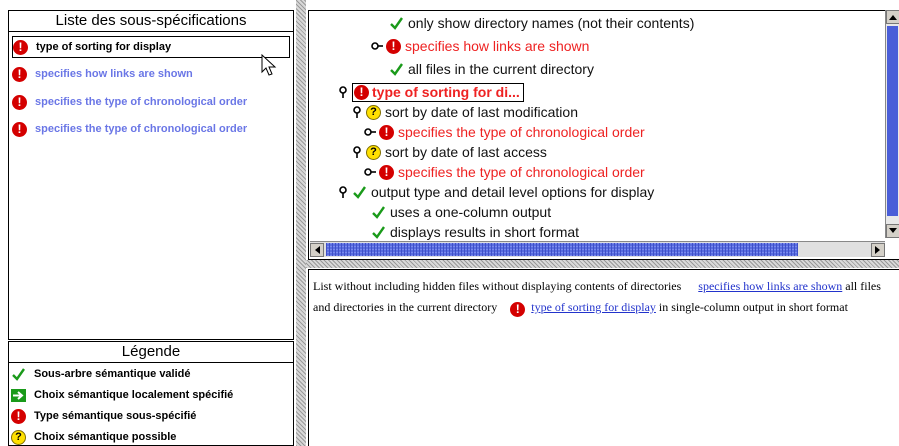  I want to click on legend-title: Légende, so click(151, 352).